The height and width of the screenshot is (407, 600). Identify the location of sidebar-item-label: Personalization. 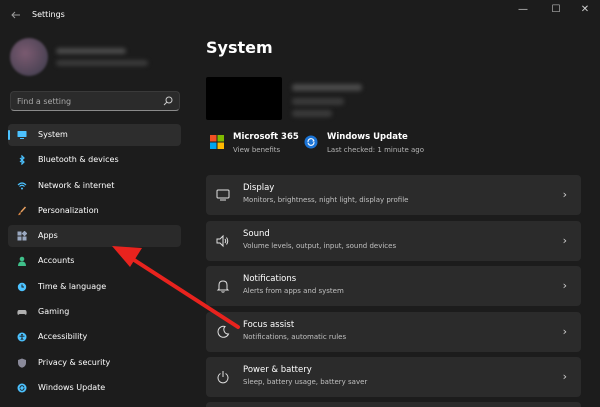
(68, 210).